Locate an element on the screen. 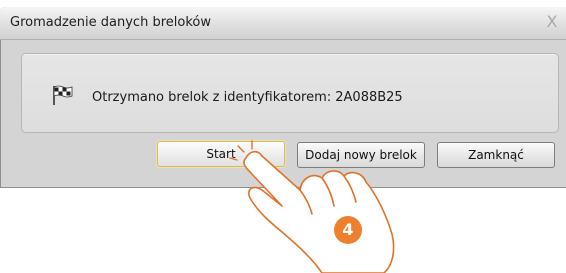 The width and height of the screenshot is (566, 273). start-button: Start is located at coordinates (221, 154).